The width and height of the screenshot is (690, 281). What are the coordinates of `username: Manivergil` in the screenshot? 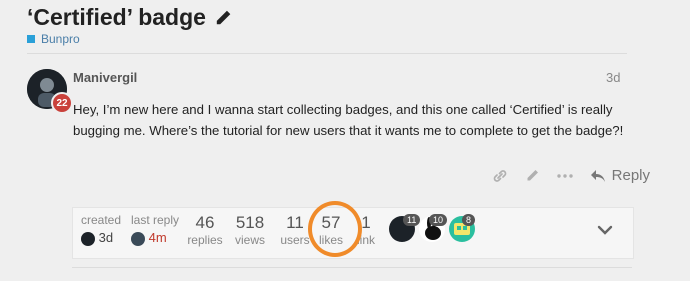 It's located at (105, 77).